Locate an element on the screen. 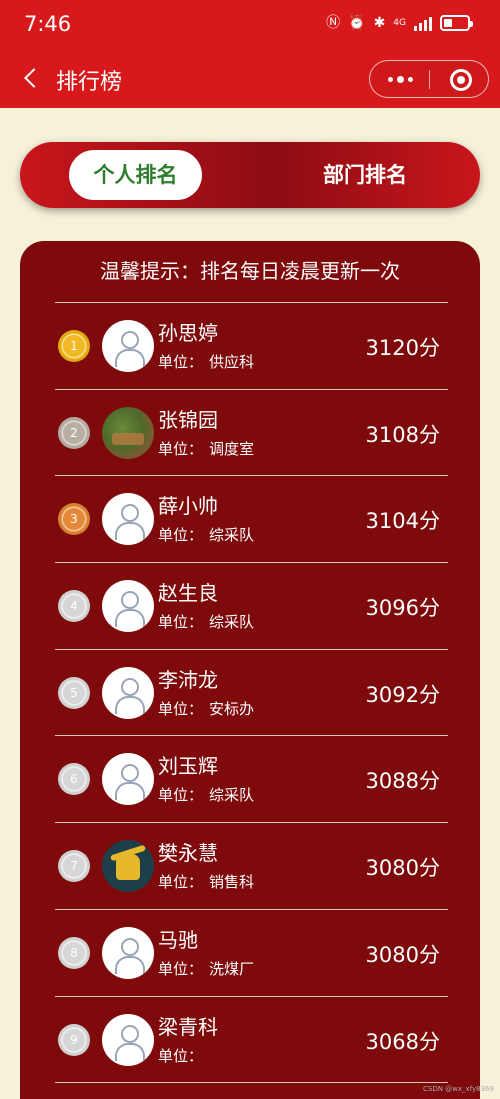 Image resolution: width=500 pixels, height=1099 pixels. status-time: 7:46 is located at coordinates (48, 24).